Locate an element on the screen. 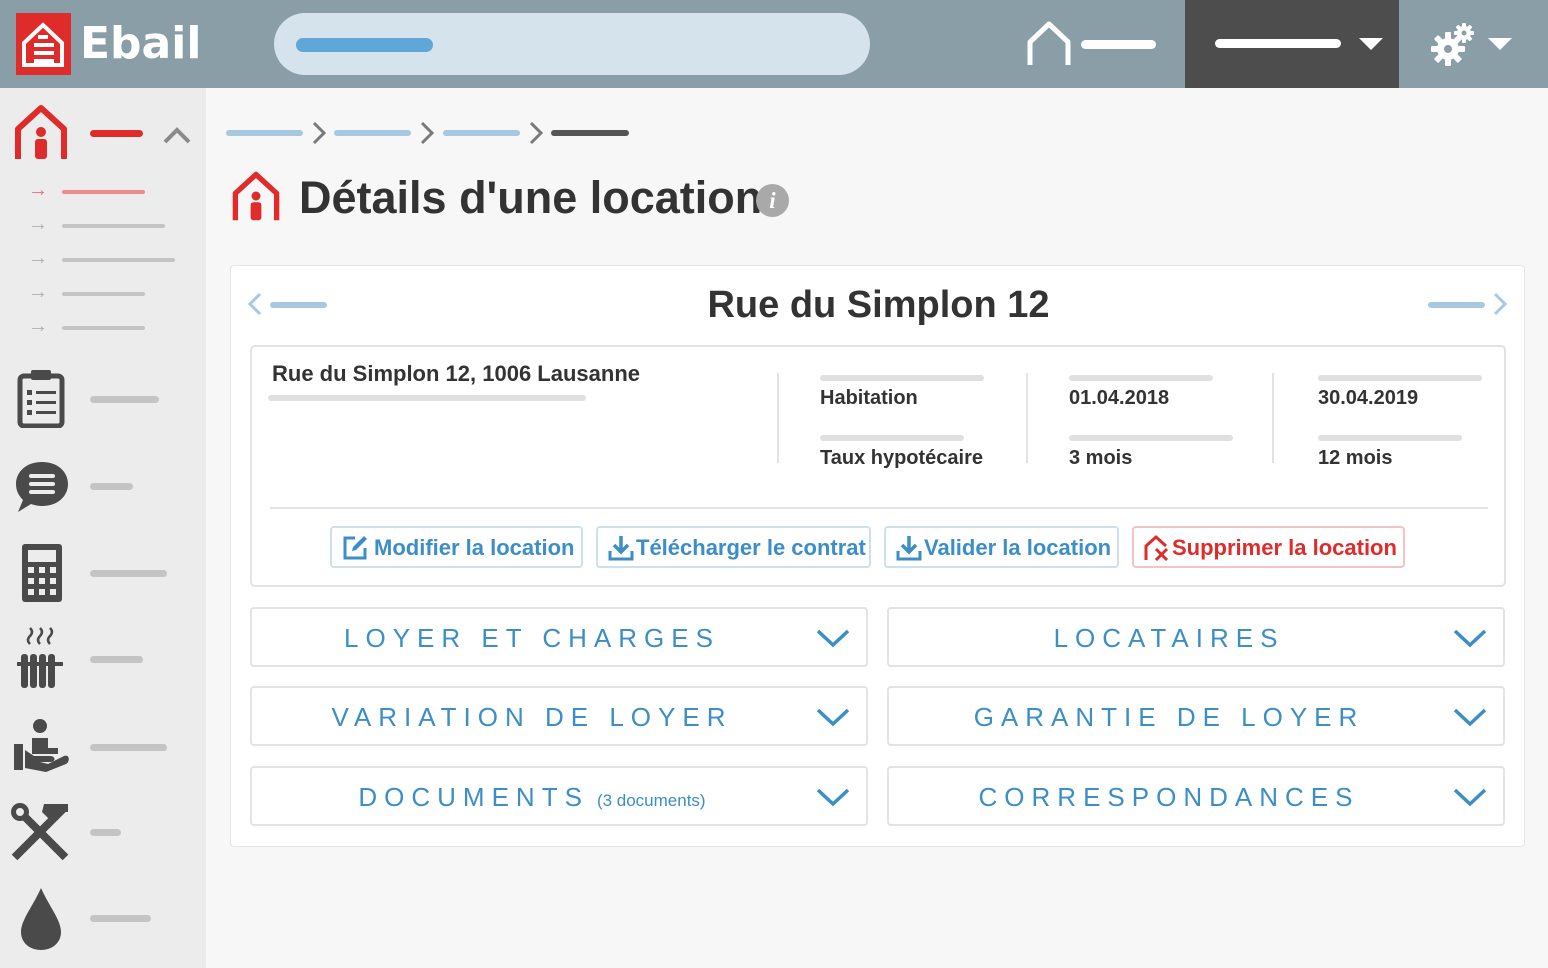 The width and height of the screenshot is (1548, 968). user-menu-dropdown is located at coordinates (1292, 44).